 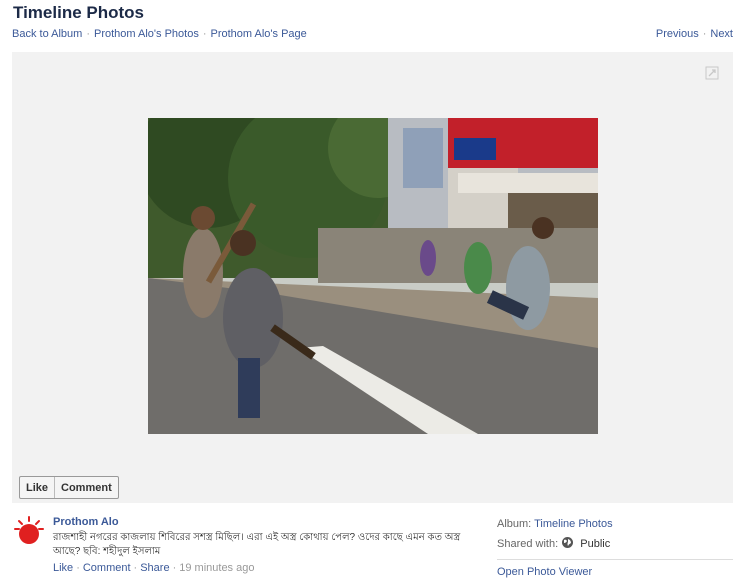 What do you see at coordinates (528, 544) in the screenshot?
I see `shared-with-label: Shared with:` at bounding box center [528, 544].